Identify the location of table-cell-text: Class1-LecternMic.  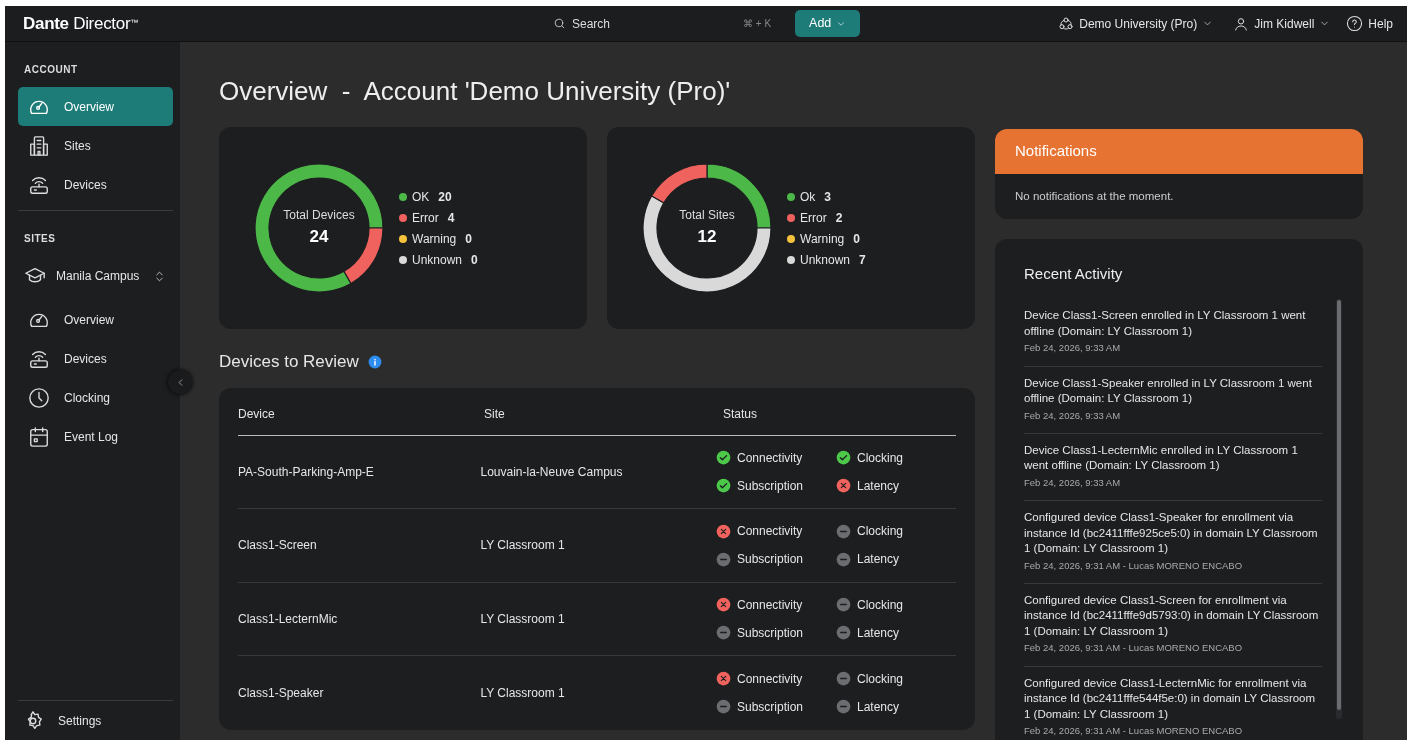
(288, 619).